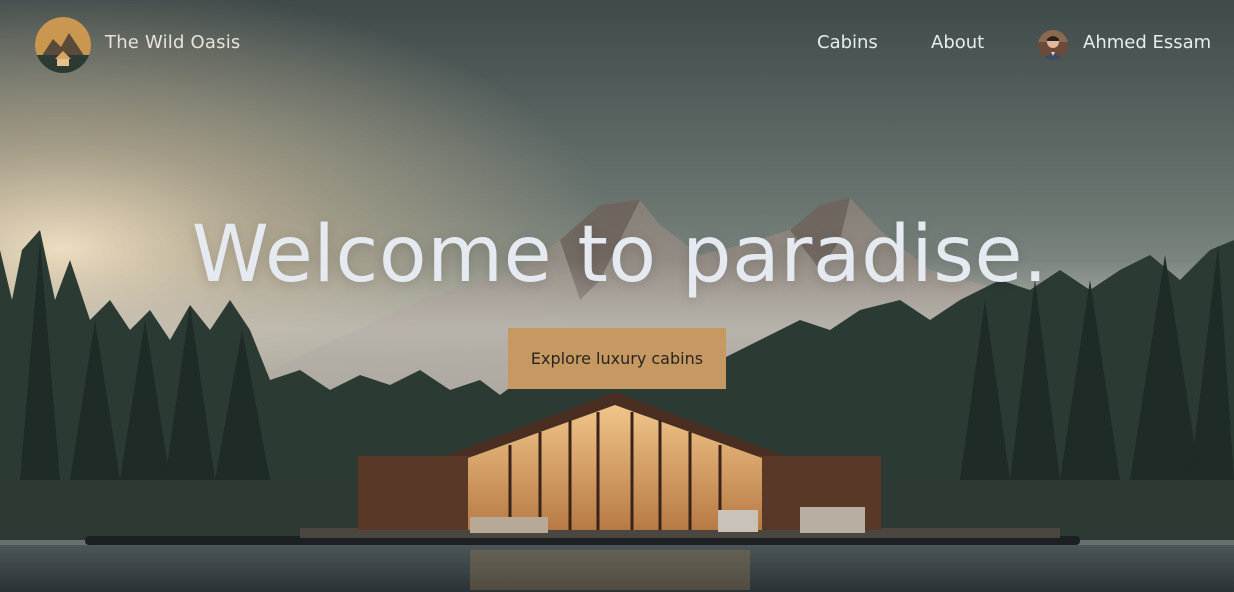 The height and width of the screenshot is (592, 1234). What do you see at coordinates (1147, 42) in the screenshot?
I see `user-name: Ahmed Essam` at bounding box center [1147, 42].